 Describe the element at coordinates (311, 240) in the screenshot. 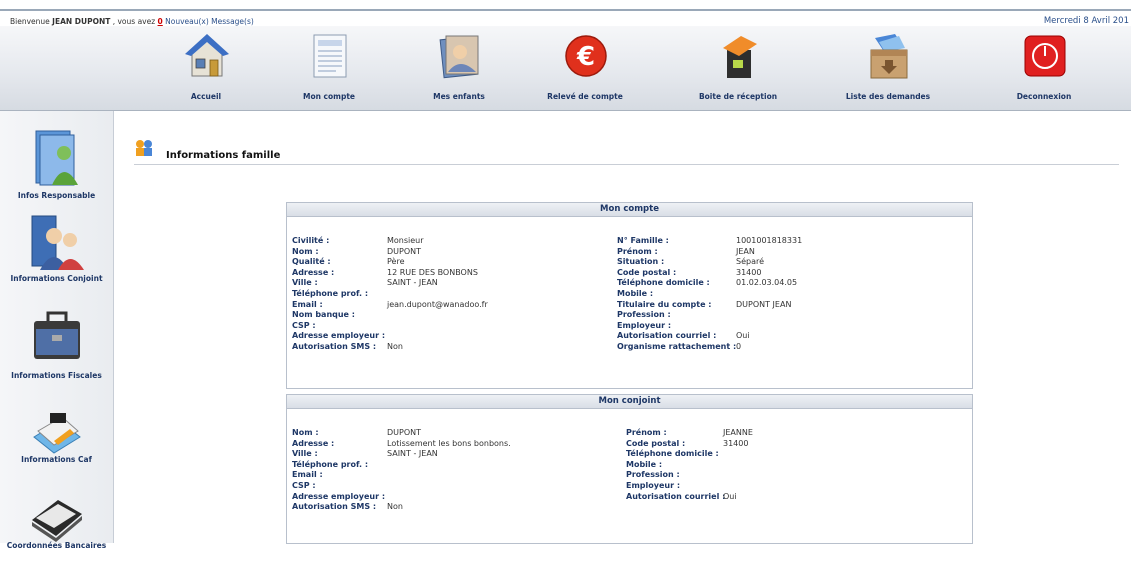

I see `field-label: Civilité :` at that location.